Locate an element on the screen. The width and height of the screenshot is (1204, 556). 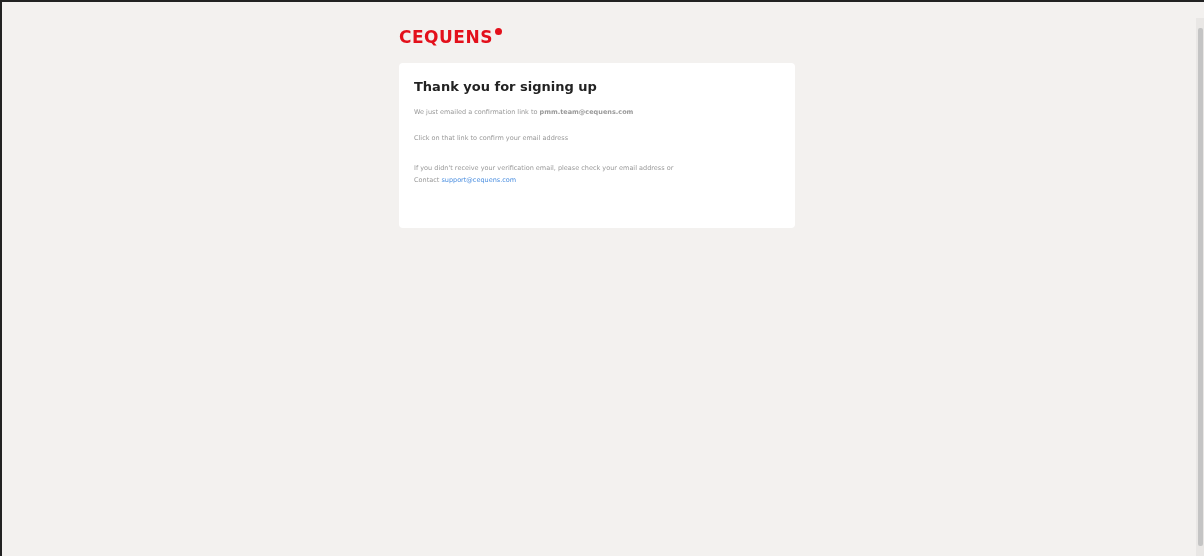
card-title: Thank you for signing up is located at coordinates (506, 86).